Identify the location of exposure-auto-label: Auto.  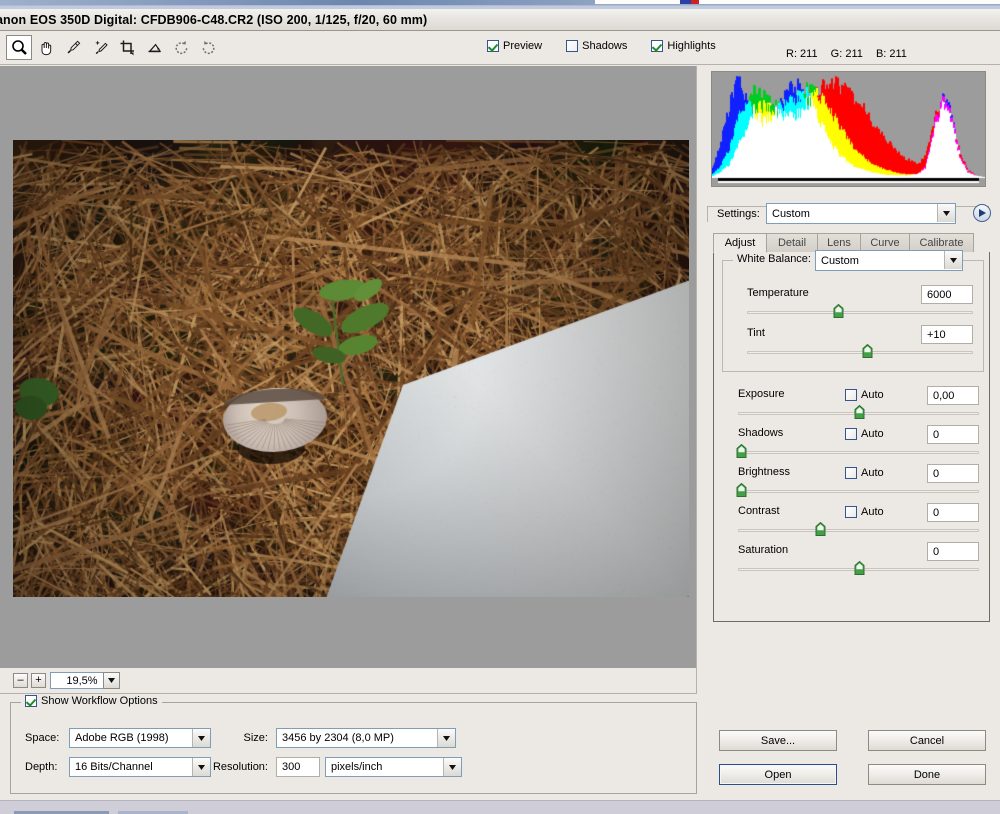
(872, 395).